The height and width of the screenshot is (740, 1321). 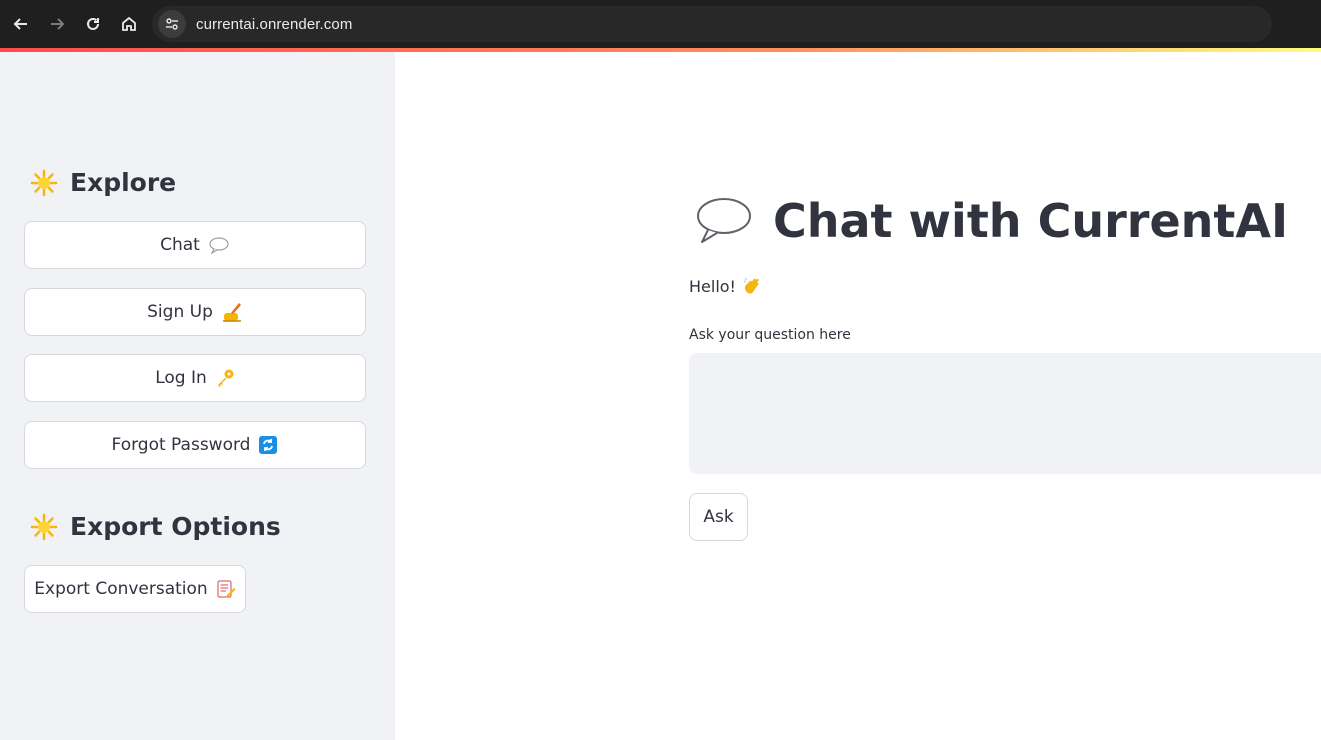 What do you see at coordinates (718, 517) in the screenshot?
I see `ask-button: Ask` at bounding box center [718, 517].